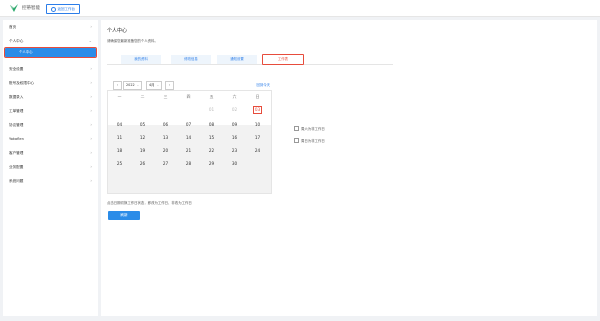  I want to click on tab-bar: 我的资料 修改信息 通知设置 工作表, so click(250, 58).